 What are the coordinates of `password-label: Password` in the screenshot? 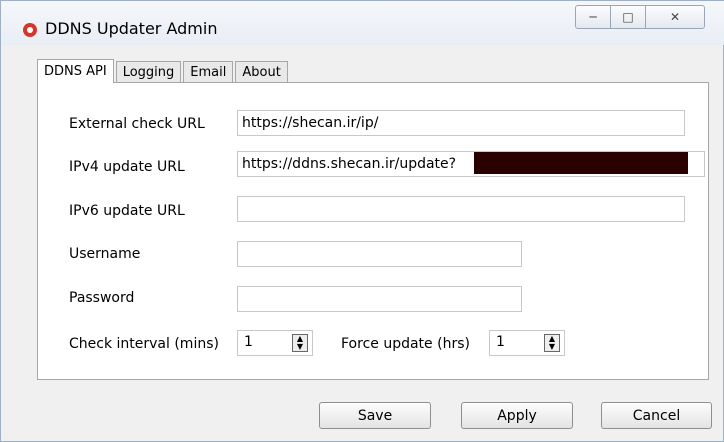 It's located at (102, 298).